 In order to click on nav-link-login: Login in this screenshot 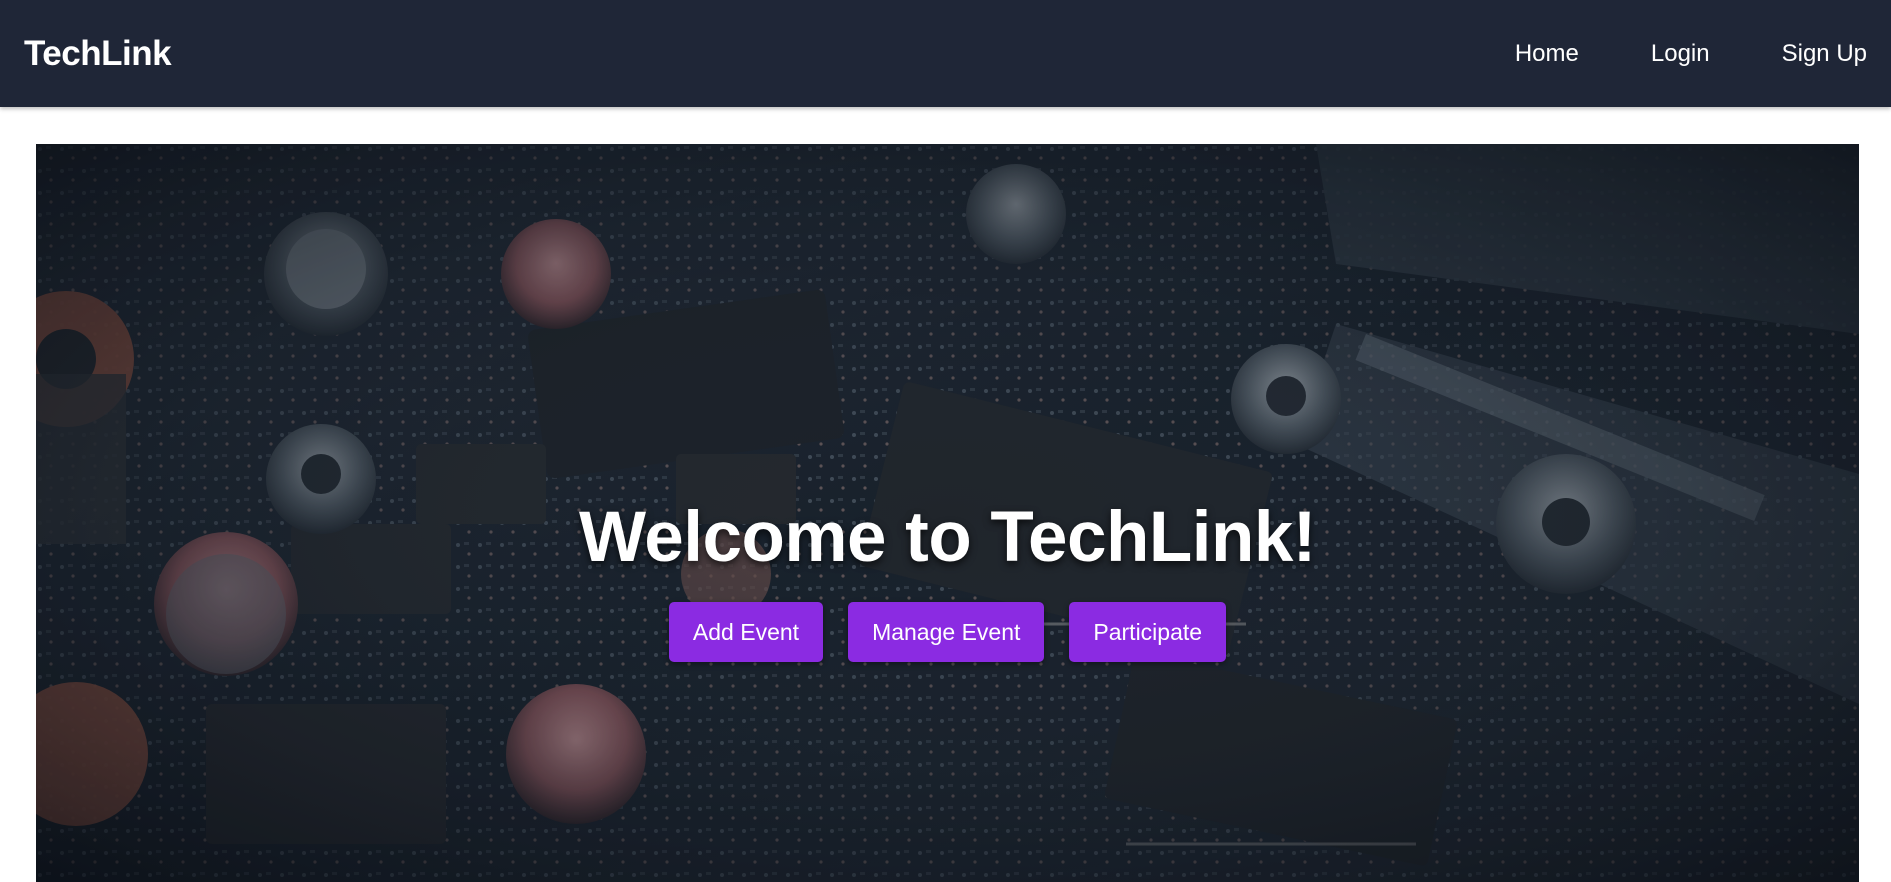, I will do `click(1680, 54)`.